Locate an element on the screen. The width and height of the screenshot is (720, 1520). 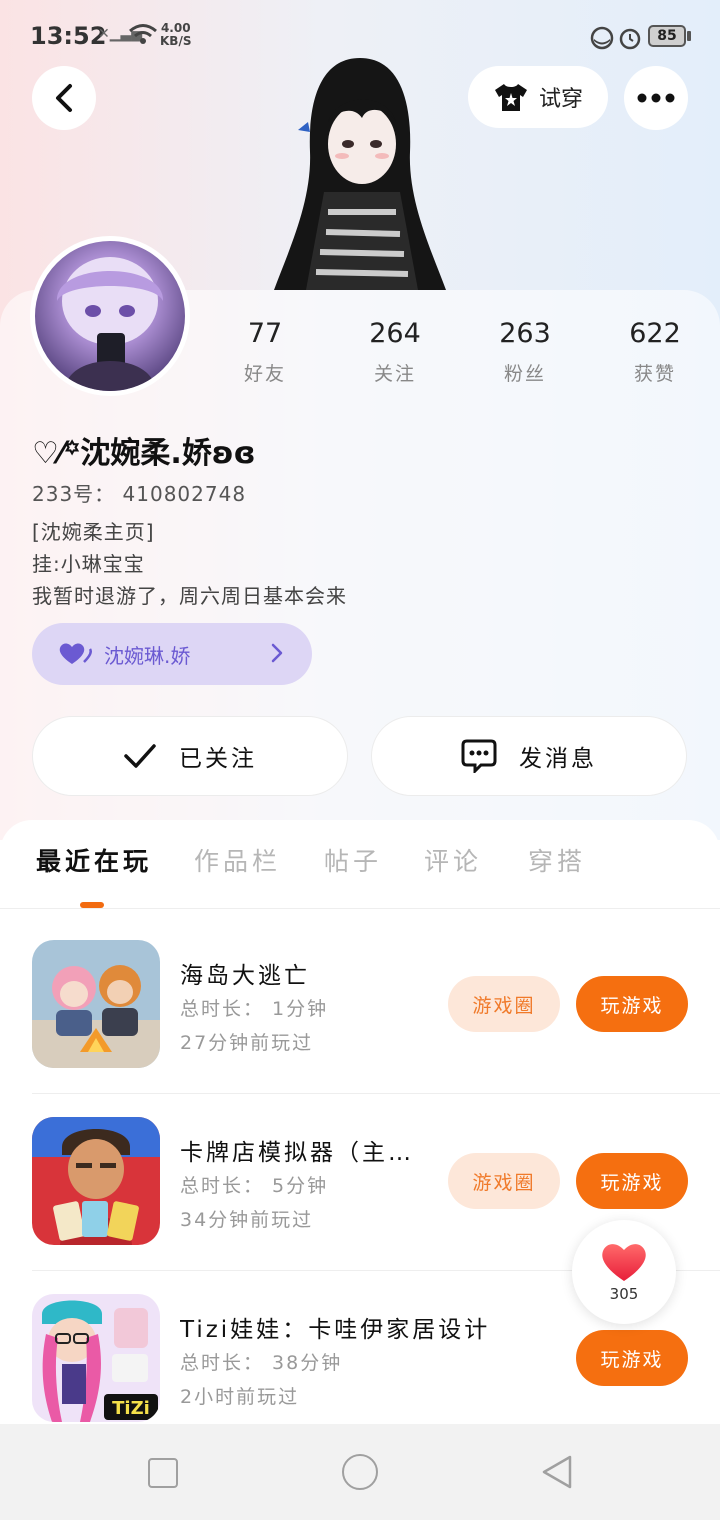
chevron-right-icon is located at coordinates (277, 653).